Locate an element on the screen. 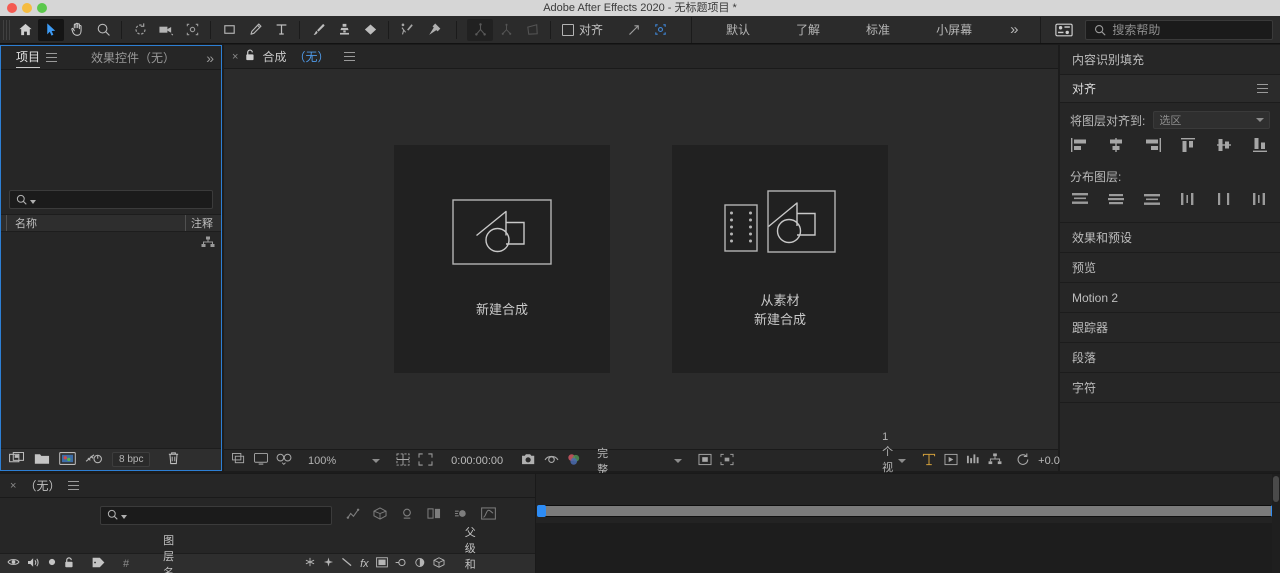 Image resolution: width=1280 pixels, height=573 pixels. collapse-transformations-icon is located at coordinates (328, 563).